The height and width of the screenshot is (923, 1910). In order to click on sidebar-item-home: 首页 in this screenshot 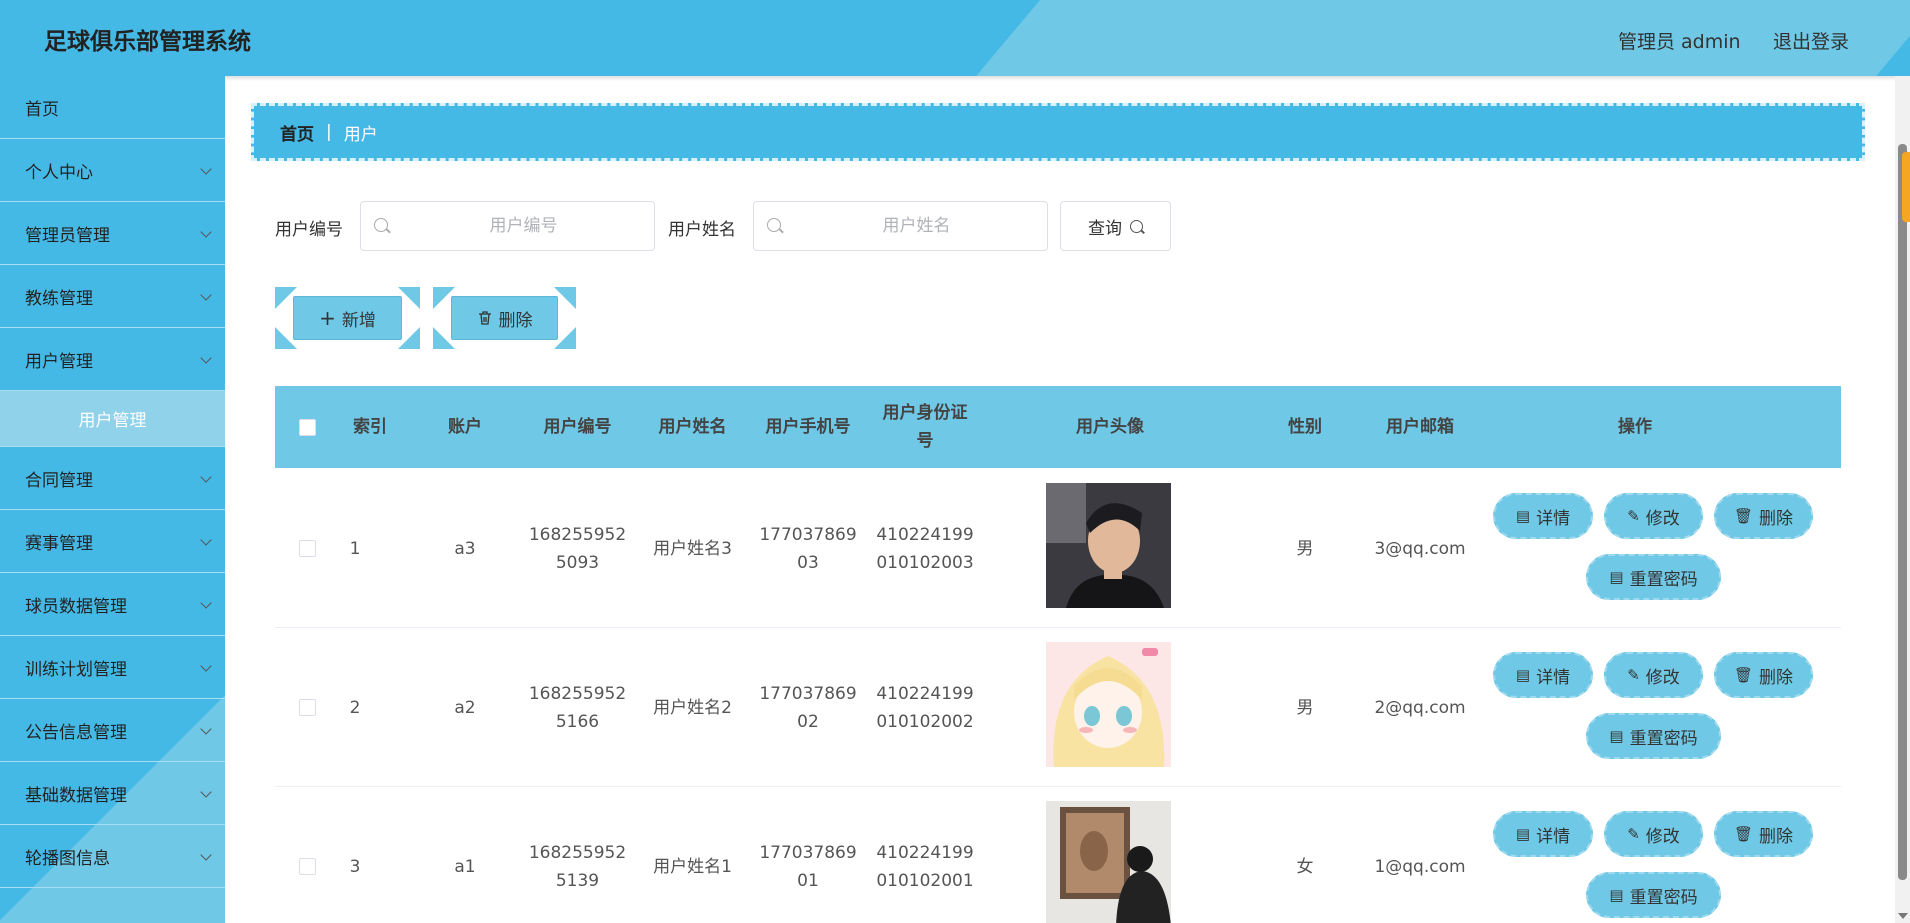, I will do `click(112, 107)`.